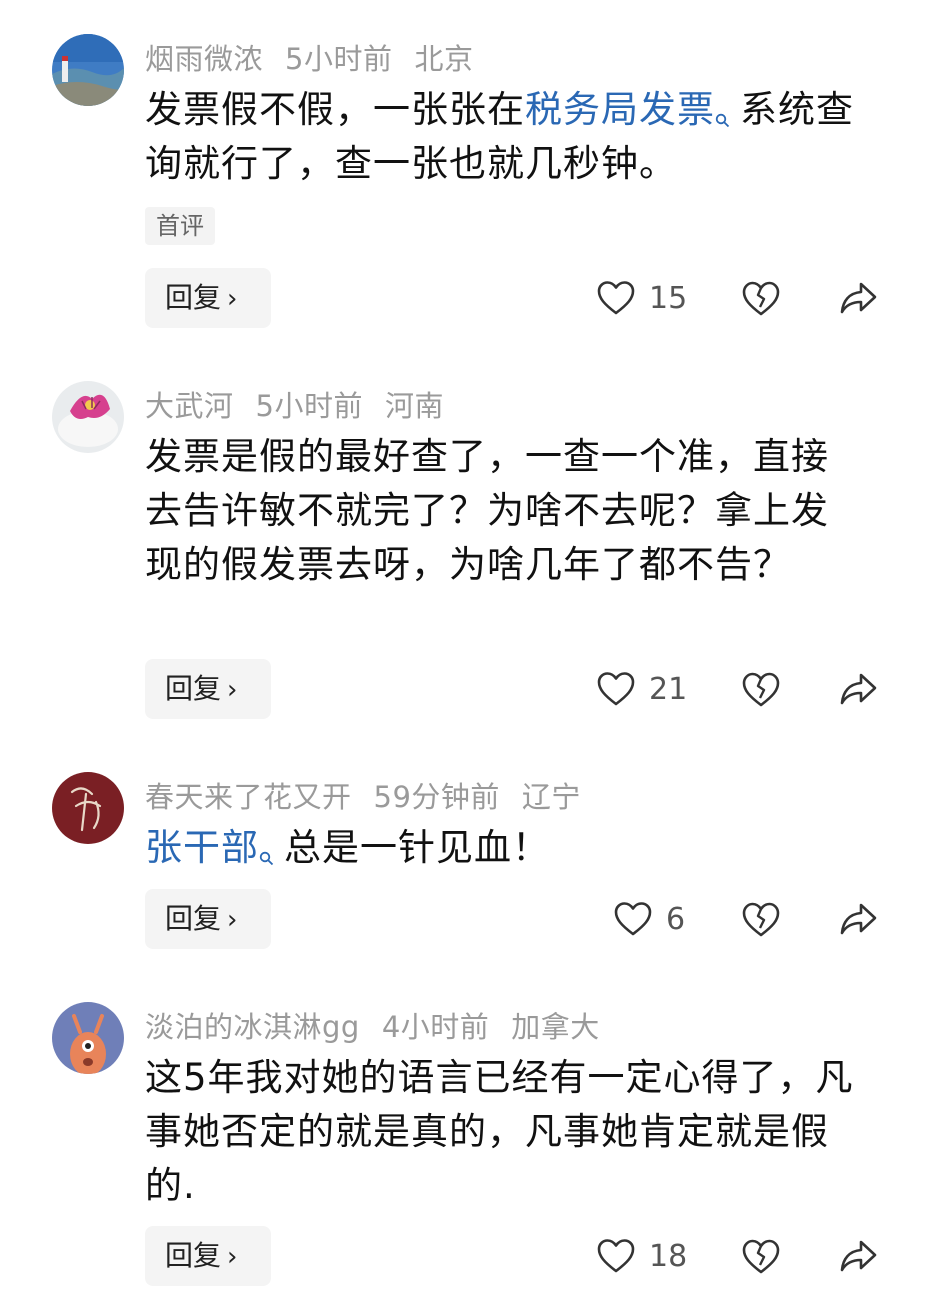  I want to click on like-count: 6, so click(676, 919).